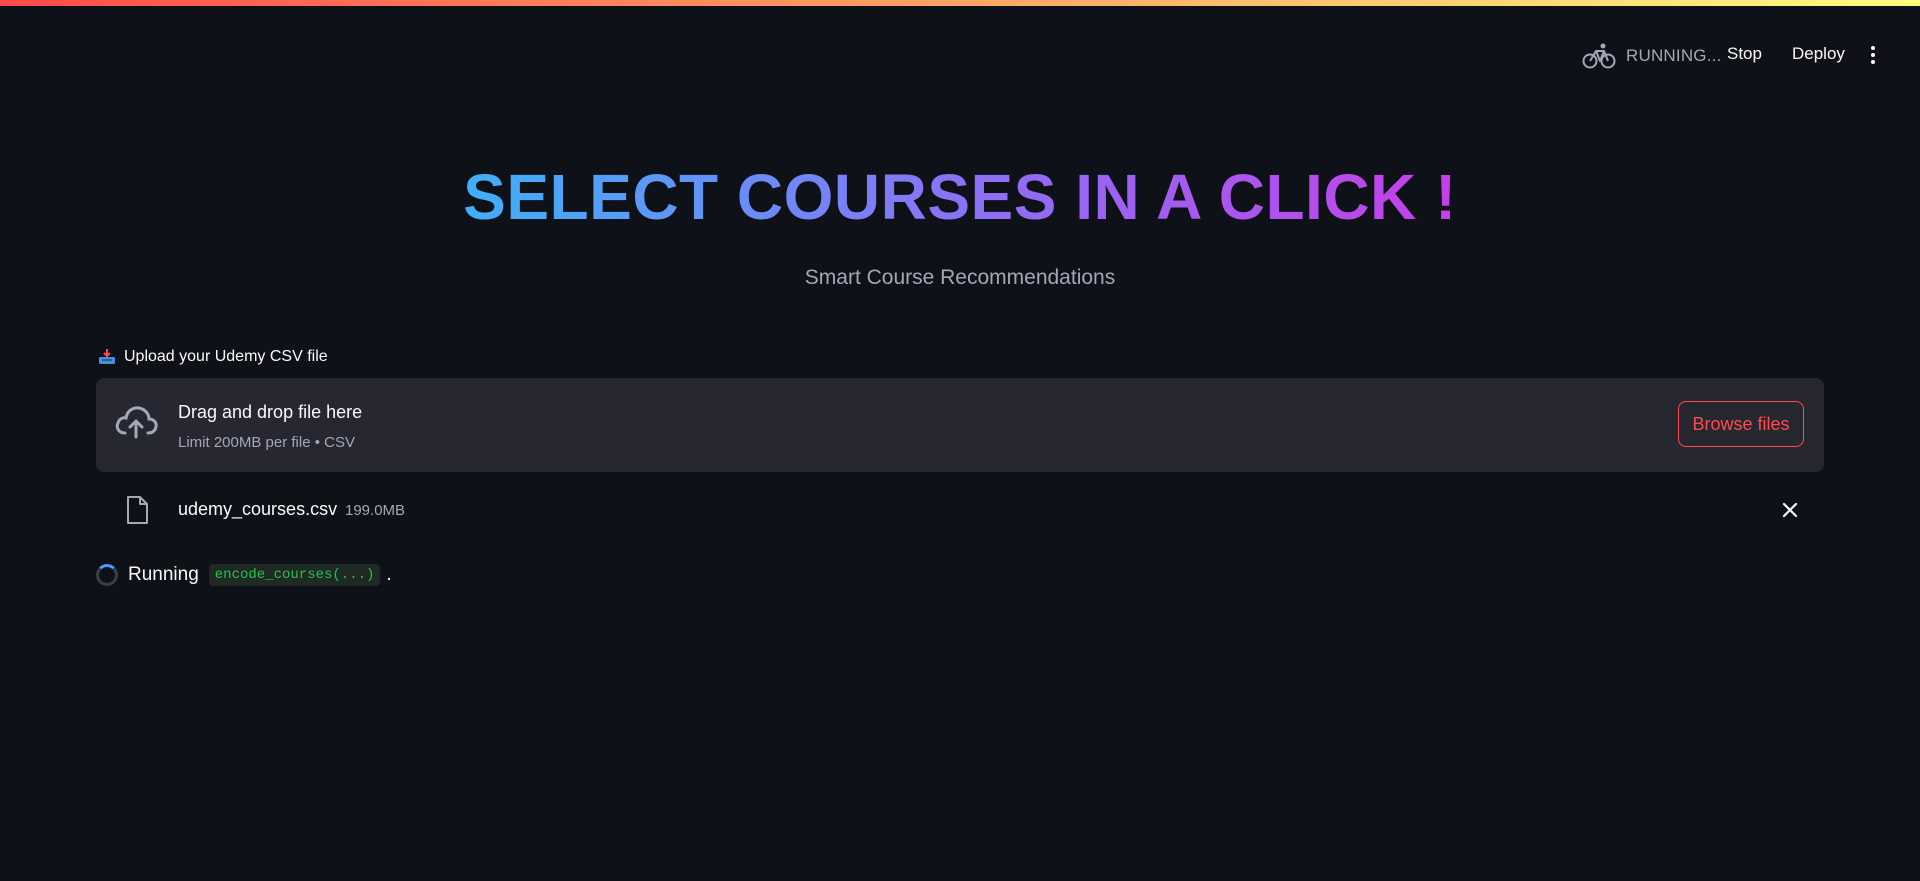 This screenshot has height=881, width=1920. I want to click on dropzone-title: Drag and drop file here, so click(270, 412).